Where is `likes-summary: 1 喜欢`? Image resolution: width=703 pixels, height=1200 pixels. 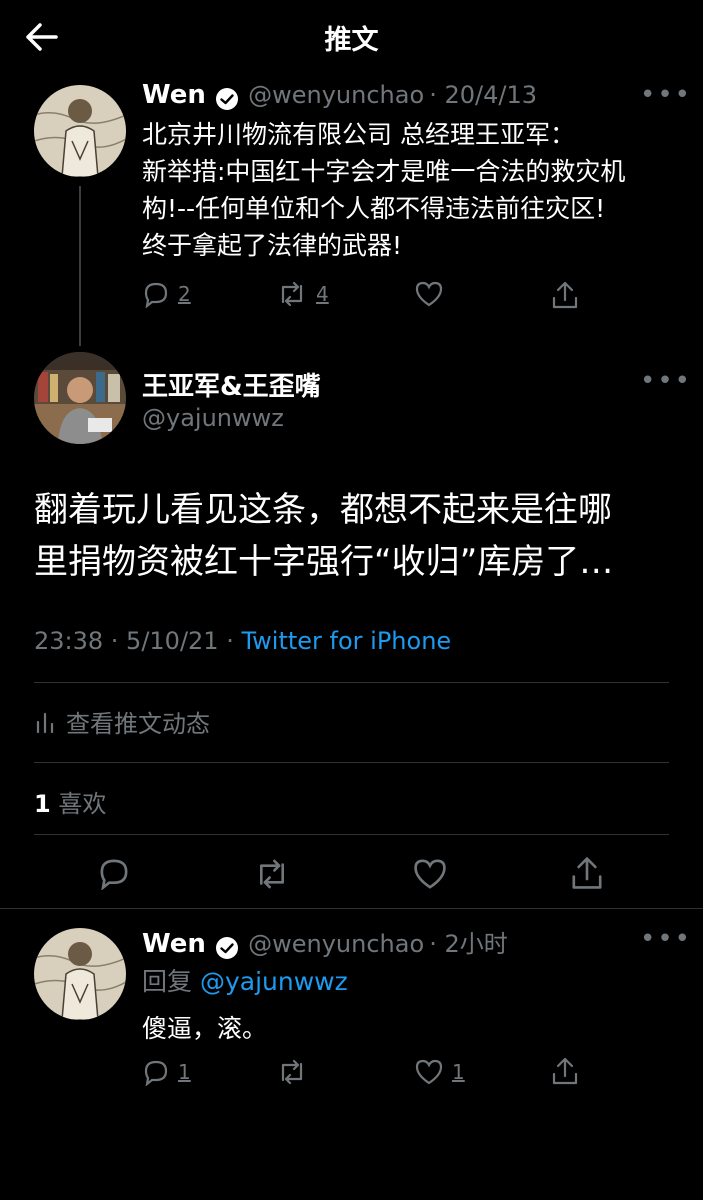
likes-summary: 1 喜欢 is located at coordinates (70, 801).